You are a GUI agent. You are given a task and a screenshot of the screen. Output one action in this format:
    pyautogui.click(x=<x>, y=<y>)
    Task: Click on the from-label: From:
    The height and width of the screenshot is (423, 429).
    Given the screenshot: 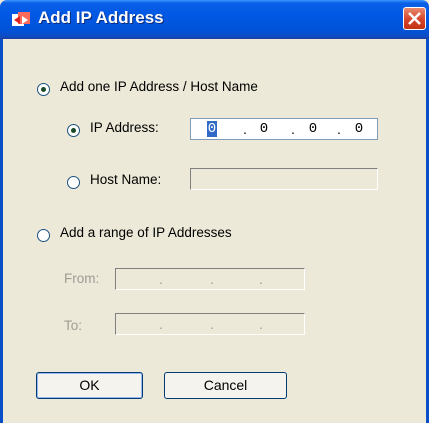 What is the action you would take?
    pyautogui.click(x=82, y=278)
    